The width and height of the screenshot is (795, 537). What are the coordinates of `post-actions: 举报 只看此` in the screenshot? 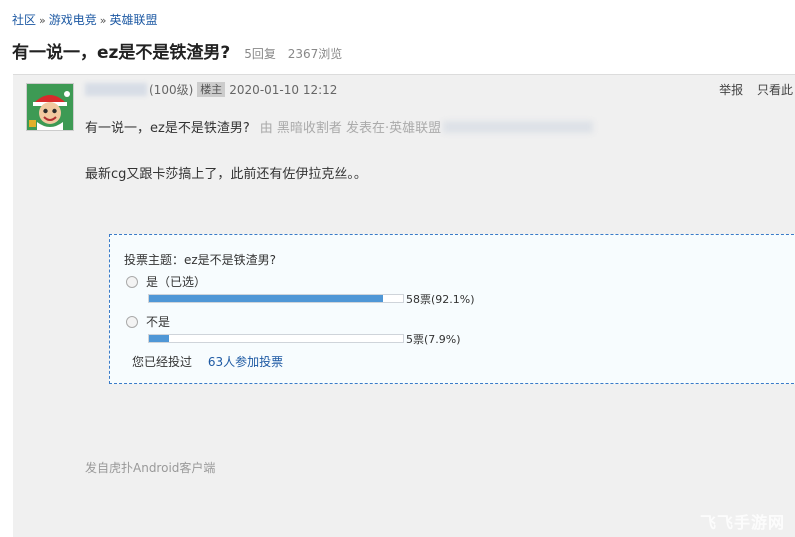 It's located at (756, 89).